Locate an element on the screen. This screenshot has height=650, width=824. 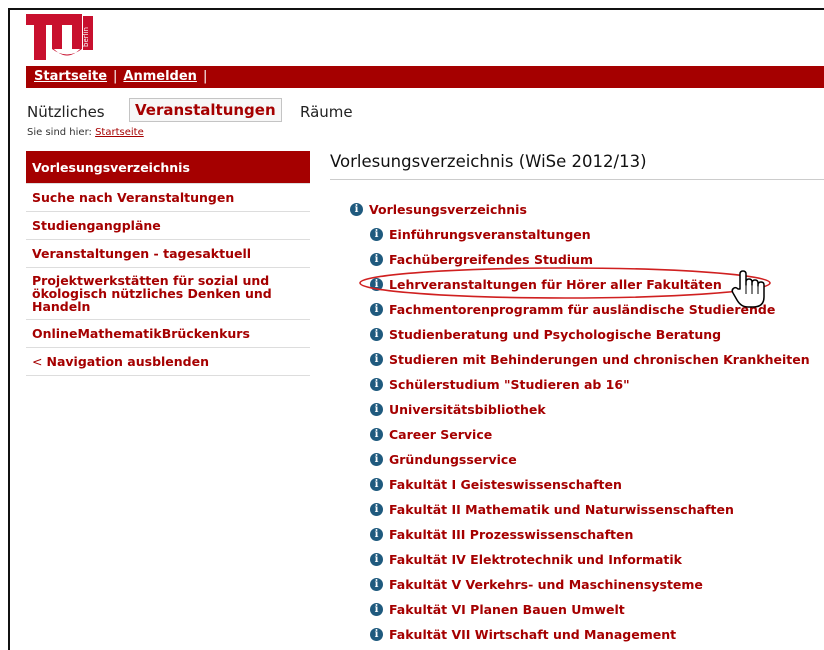
tree-item: i Fachübergreifendes Studium is located at coordinates (481, 259).